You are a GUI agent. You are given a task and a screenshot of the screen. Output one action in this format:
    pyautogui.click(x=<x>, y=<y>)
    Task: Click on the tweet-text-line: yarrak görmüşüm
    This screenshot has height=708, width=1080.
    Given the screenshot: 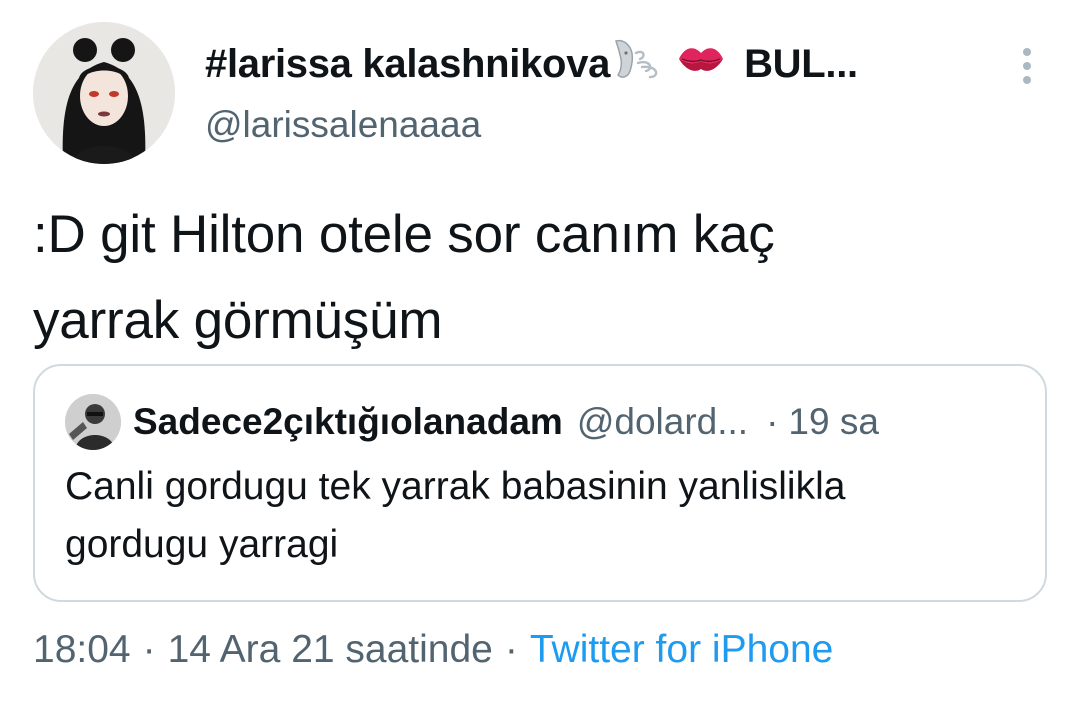 What is the action you would take?
    pyautogui.click(x=238, y=320)
    